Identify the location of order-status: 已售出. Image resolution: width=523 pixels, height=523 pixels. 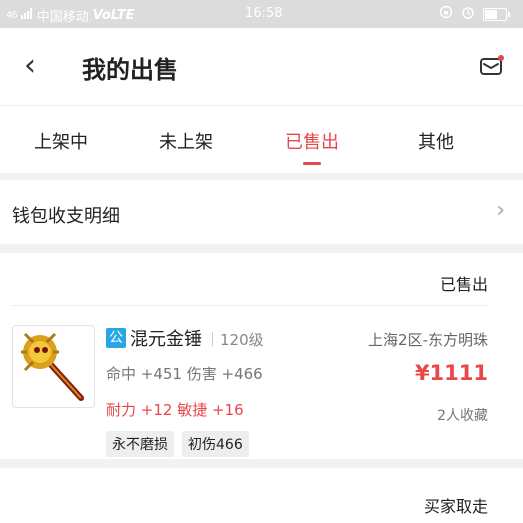
(463, 284).